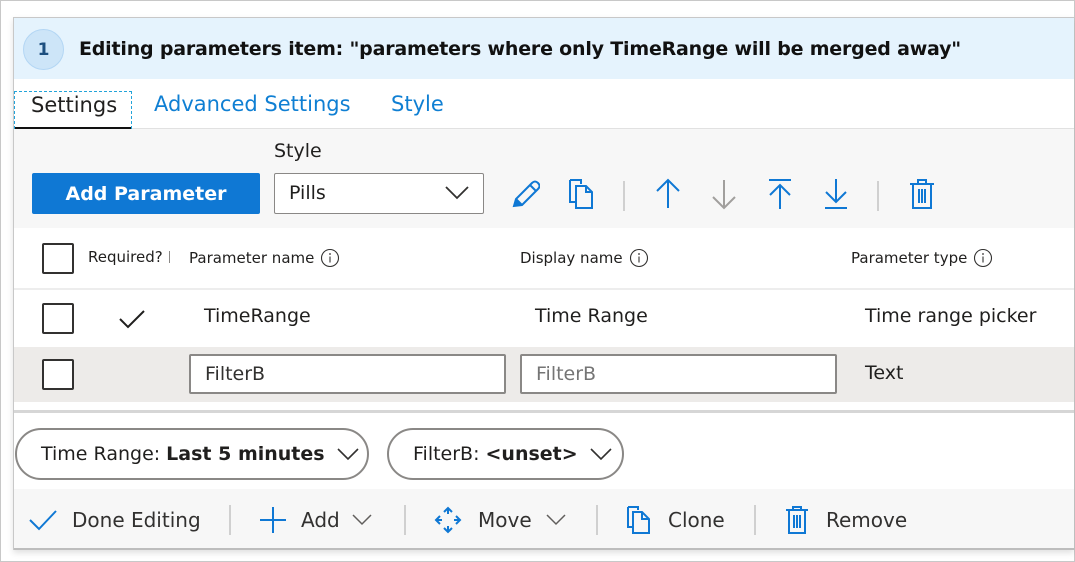 The height and width of the screenshot is (562, 1075). I want to click on table-row: TimeRange Time Range Time range picker, so click(544, 318).